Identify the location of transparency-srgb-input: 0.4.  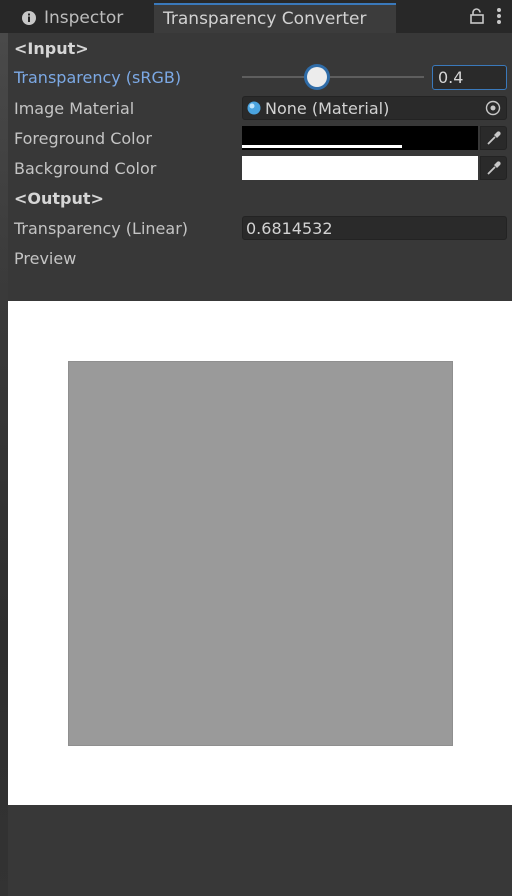
(469, 77).